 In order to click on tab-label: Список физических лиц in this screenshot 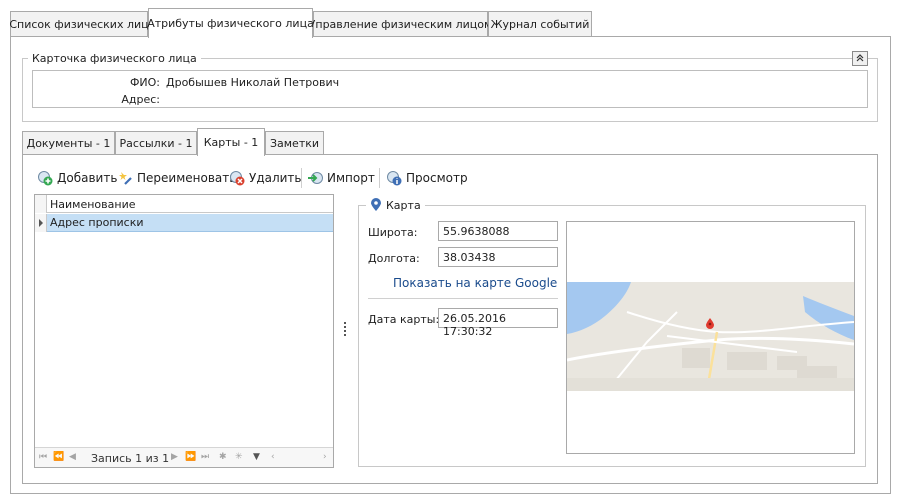, I will do `click(79, 24)`.